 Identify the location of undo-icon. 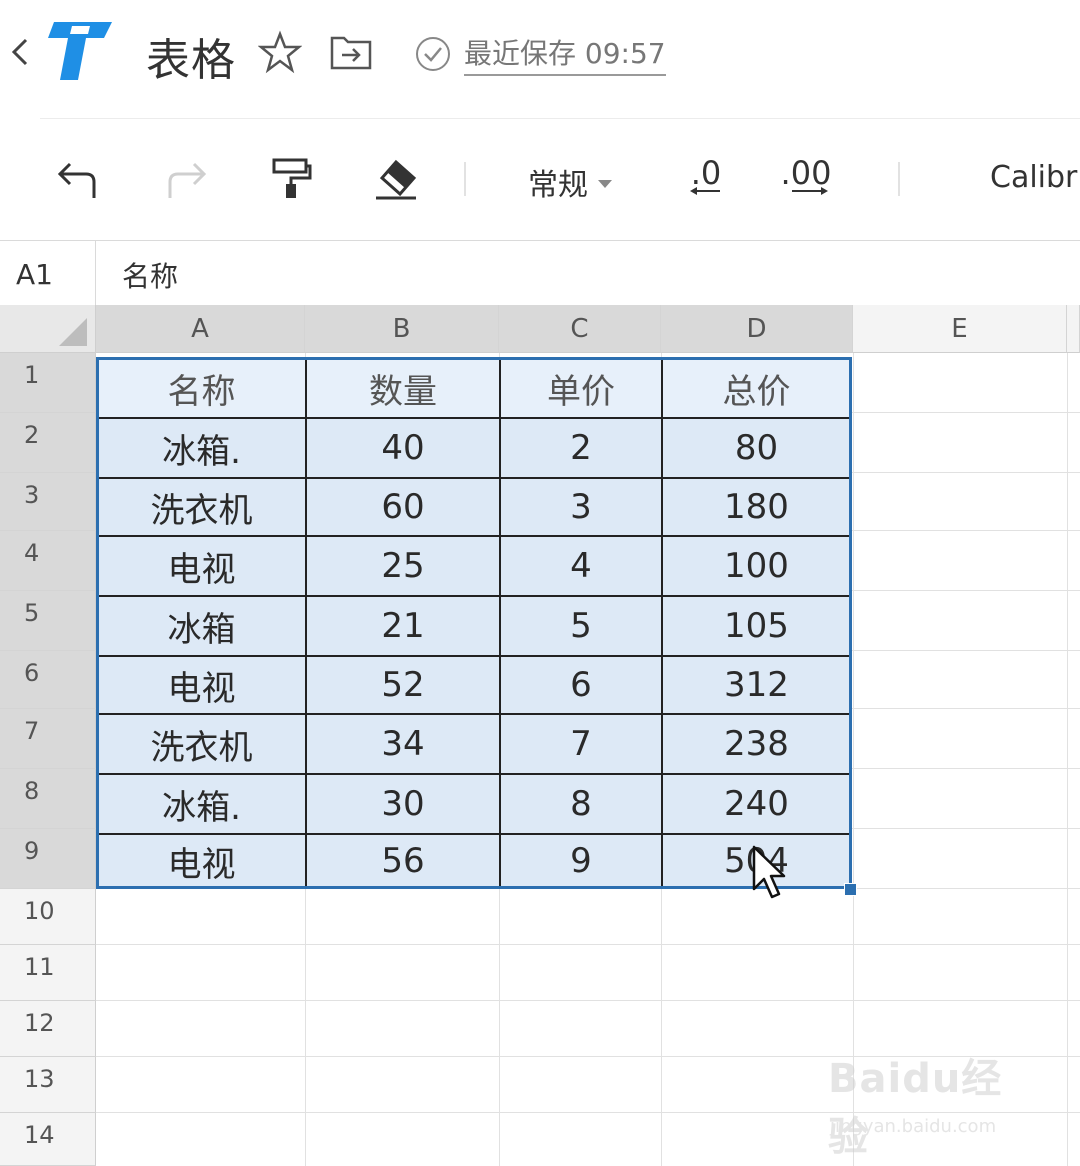
(78, 181).